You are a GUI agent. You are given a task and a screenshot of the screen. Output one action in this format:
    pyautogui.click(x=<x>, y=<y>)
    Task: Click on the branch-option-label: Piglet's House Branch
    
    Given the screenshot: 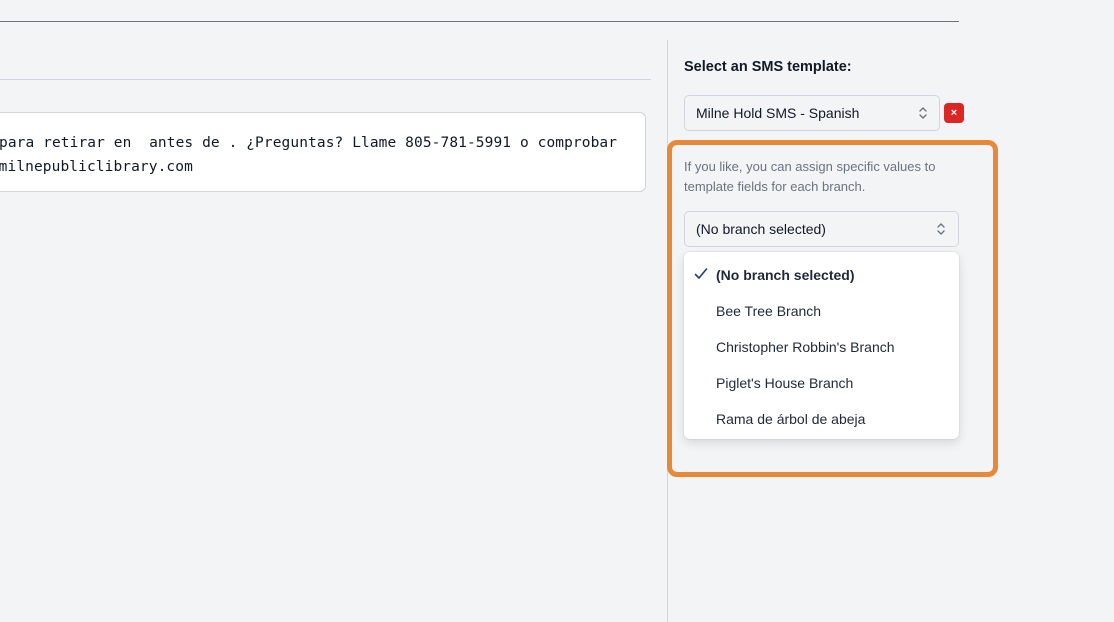 What is the action you would take?
    pyautogui.click(x=785, y=383)
    